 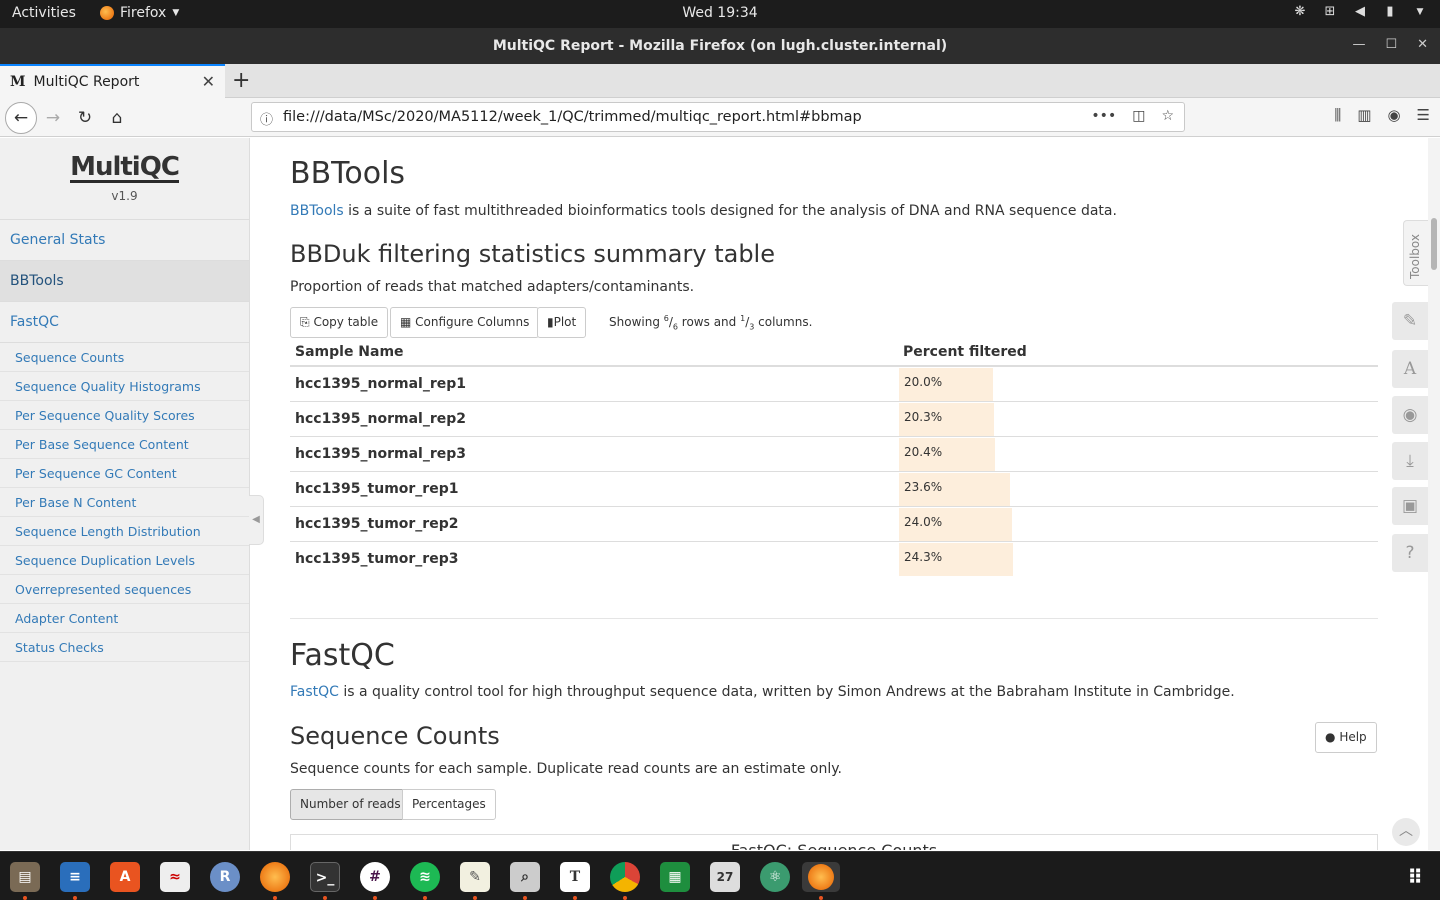 I want to click on page-actions-icon: •••, so click(x=1103, y=116).